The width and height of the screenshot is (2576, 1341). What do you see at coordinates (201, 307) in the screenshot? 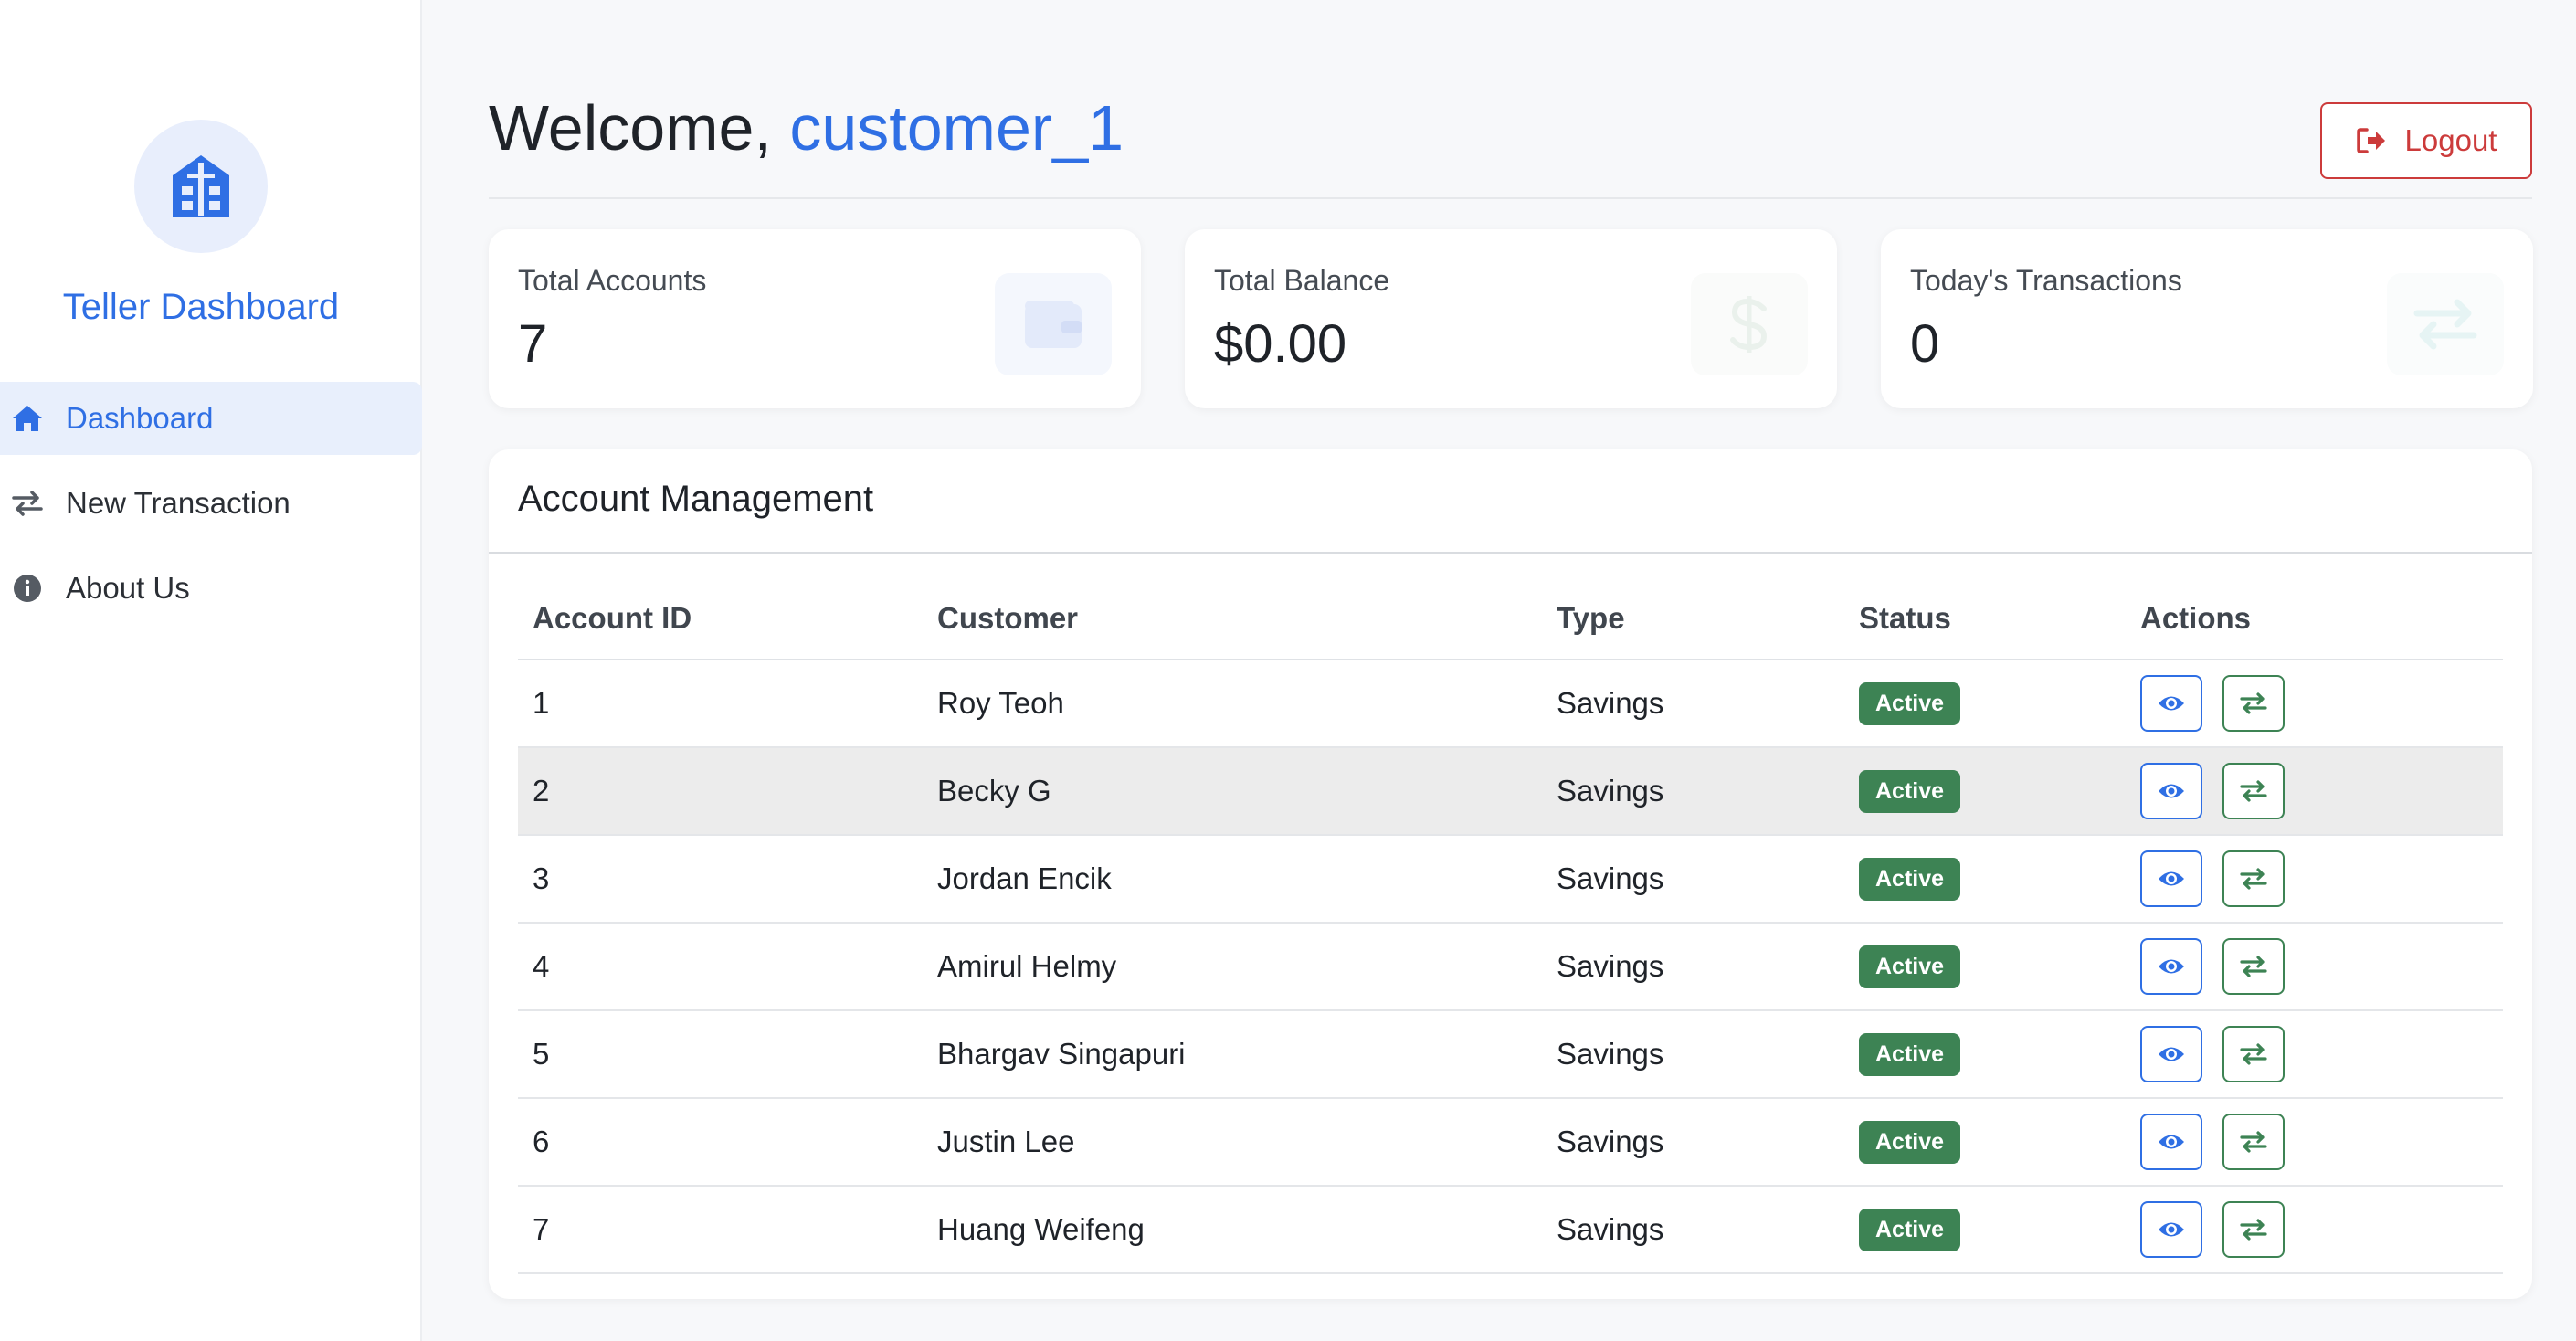
I see `brand-title: Teller Dashboard` at bounding box center [201, 307].